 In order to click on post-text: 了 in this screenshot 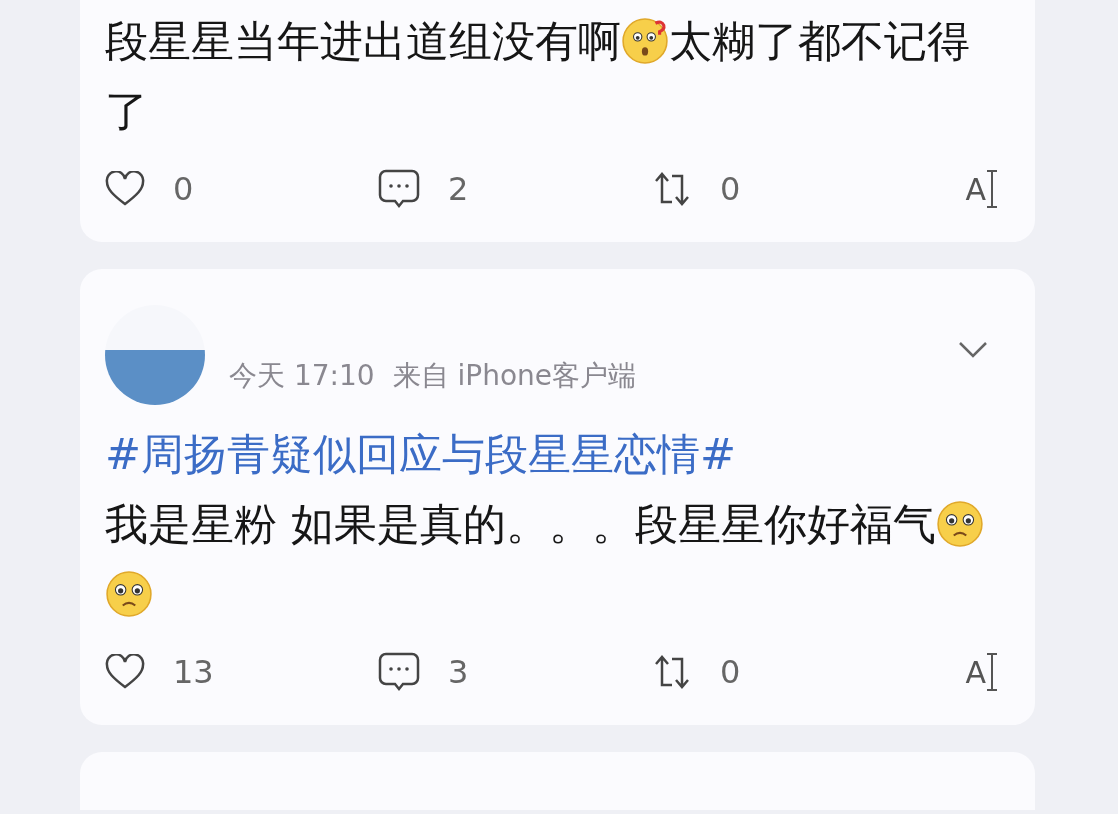, I will do `click(126, 111)`.